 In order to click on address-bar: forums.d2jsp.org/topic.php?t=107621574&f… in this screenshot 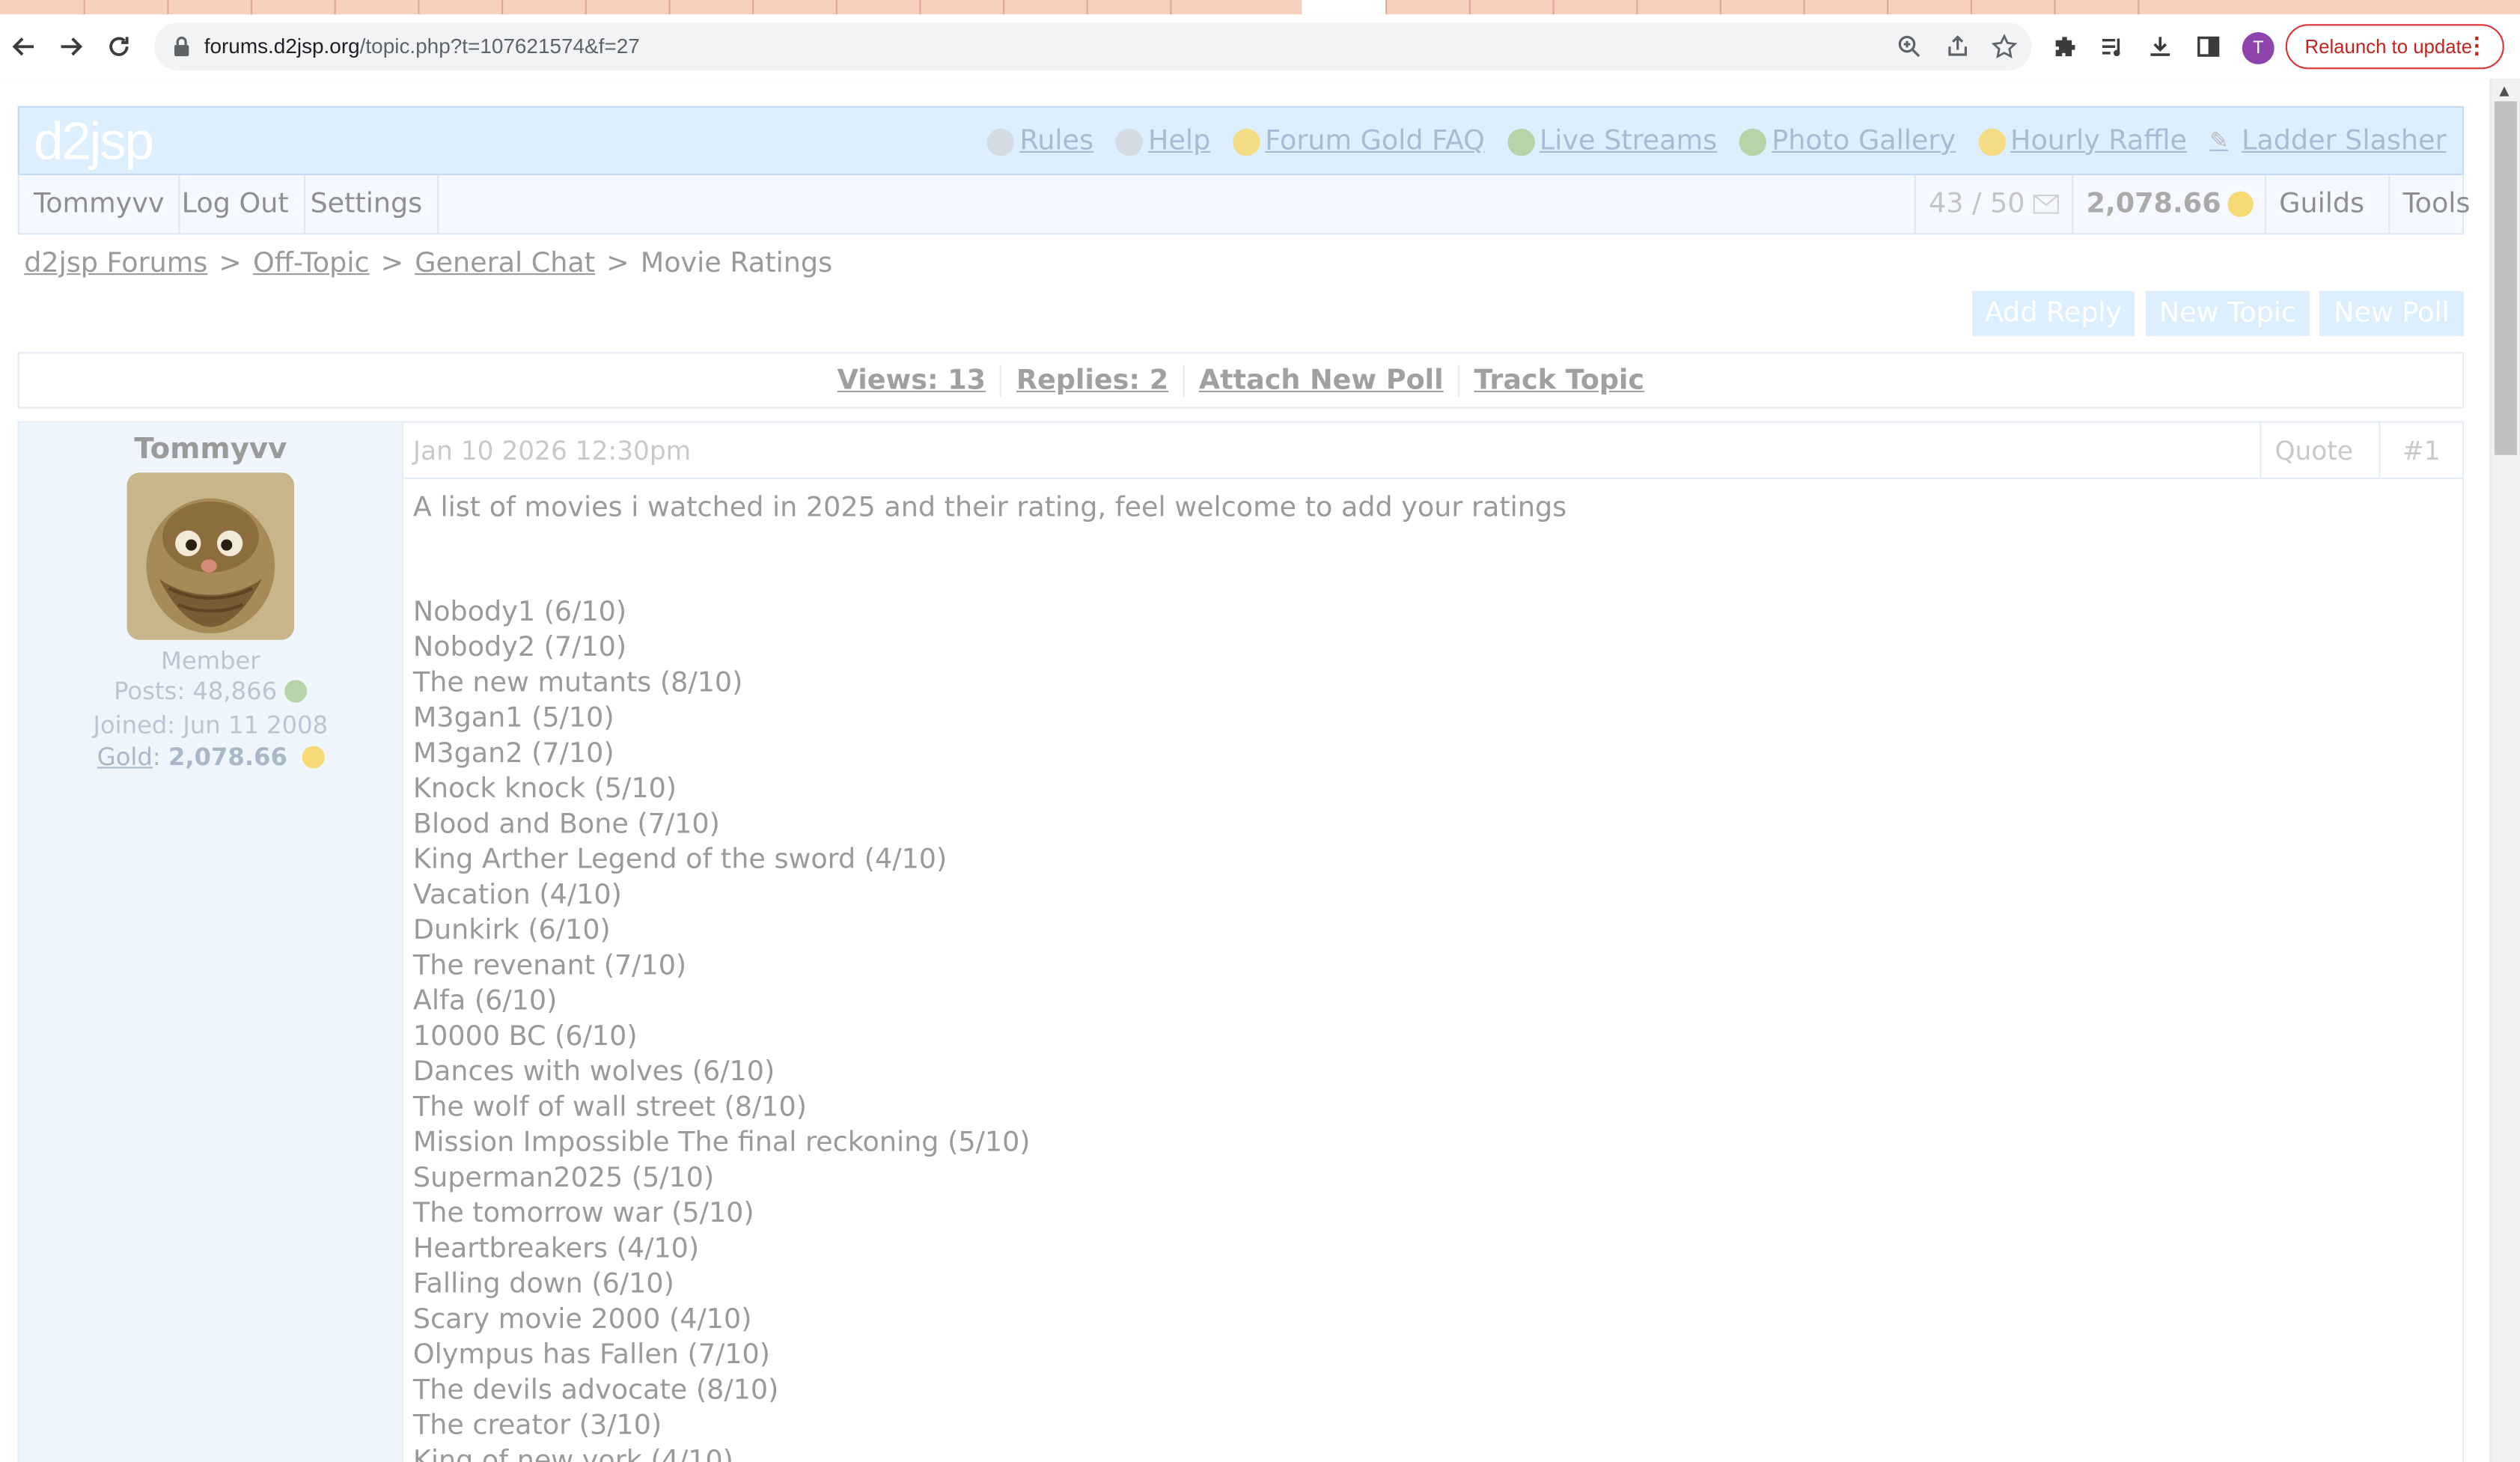, I will do `click(1093, 46)`.